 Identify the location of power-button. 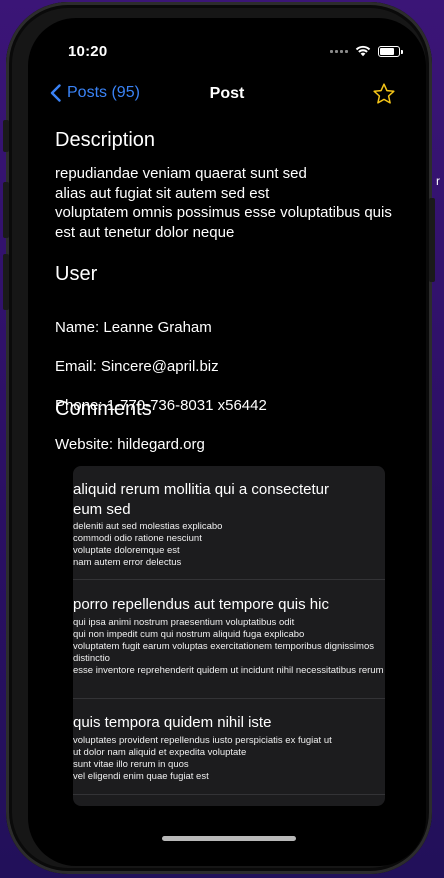
(432, 240).